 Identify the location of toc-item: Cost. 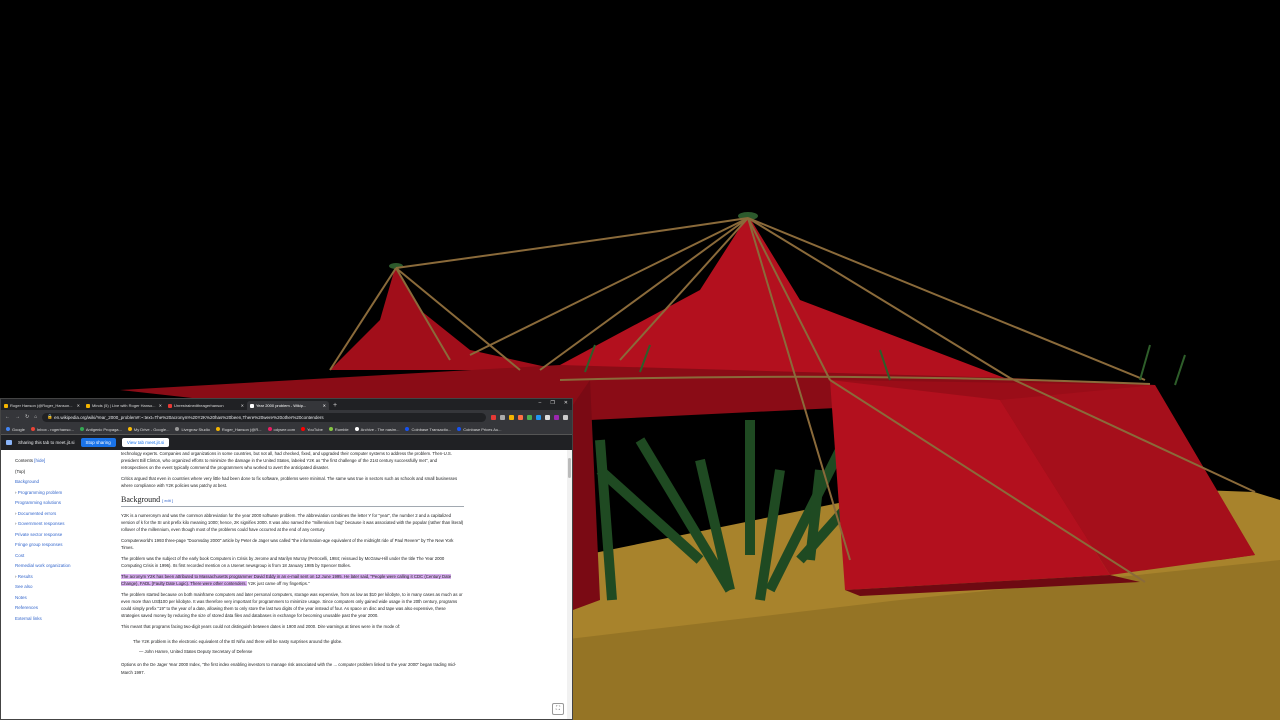
(60, 556).